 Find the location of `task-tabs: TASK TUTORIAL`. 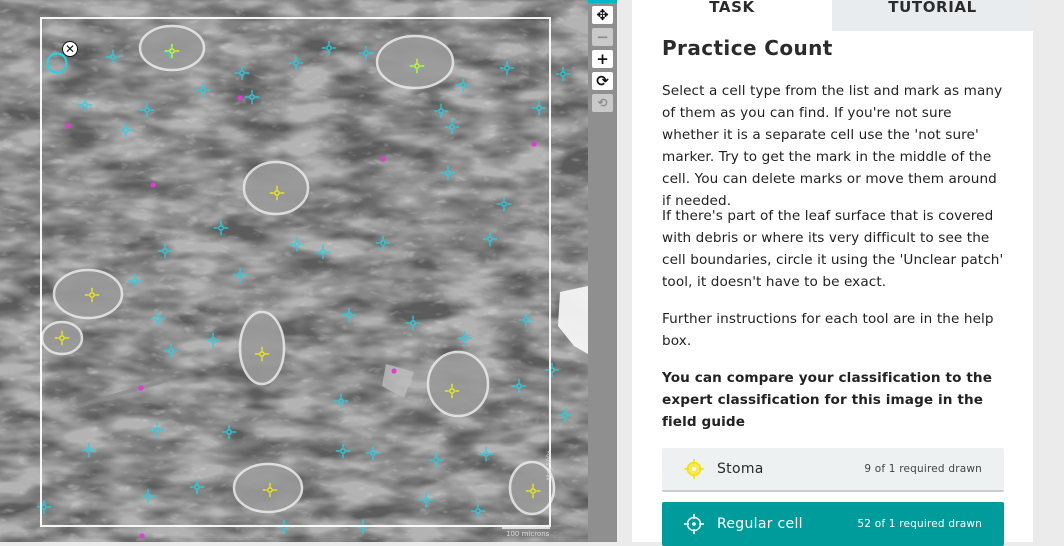

task-tabs: TASK TUTORIAL is located at coordinates (832, 15).